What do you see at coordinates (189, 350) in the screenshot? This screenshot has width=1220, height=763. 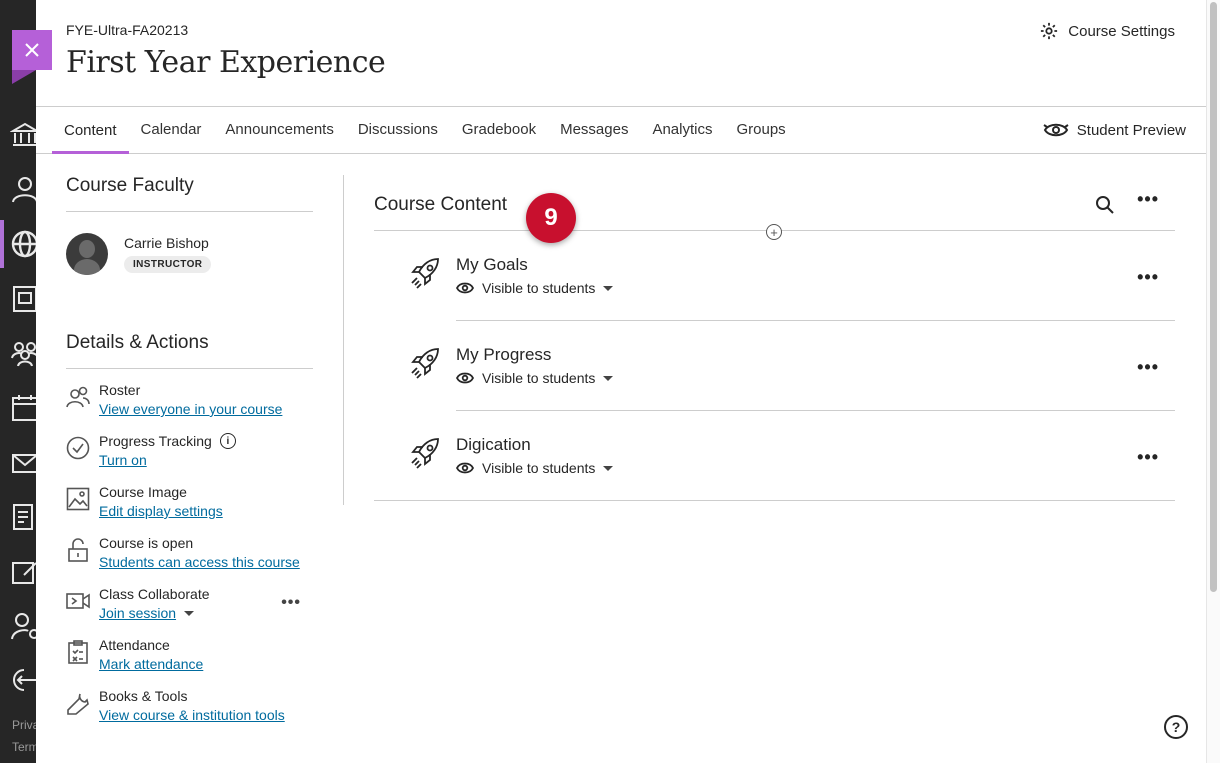 I see `details-actions-heading: Details & Actions` at bounding box center [189, 350].